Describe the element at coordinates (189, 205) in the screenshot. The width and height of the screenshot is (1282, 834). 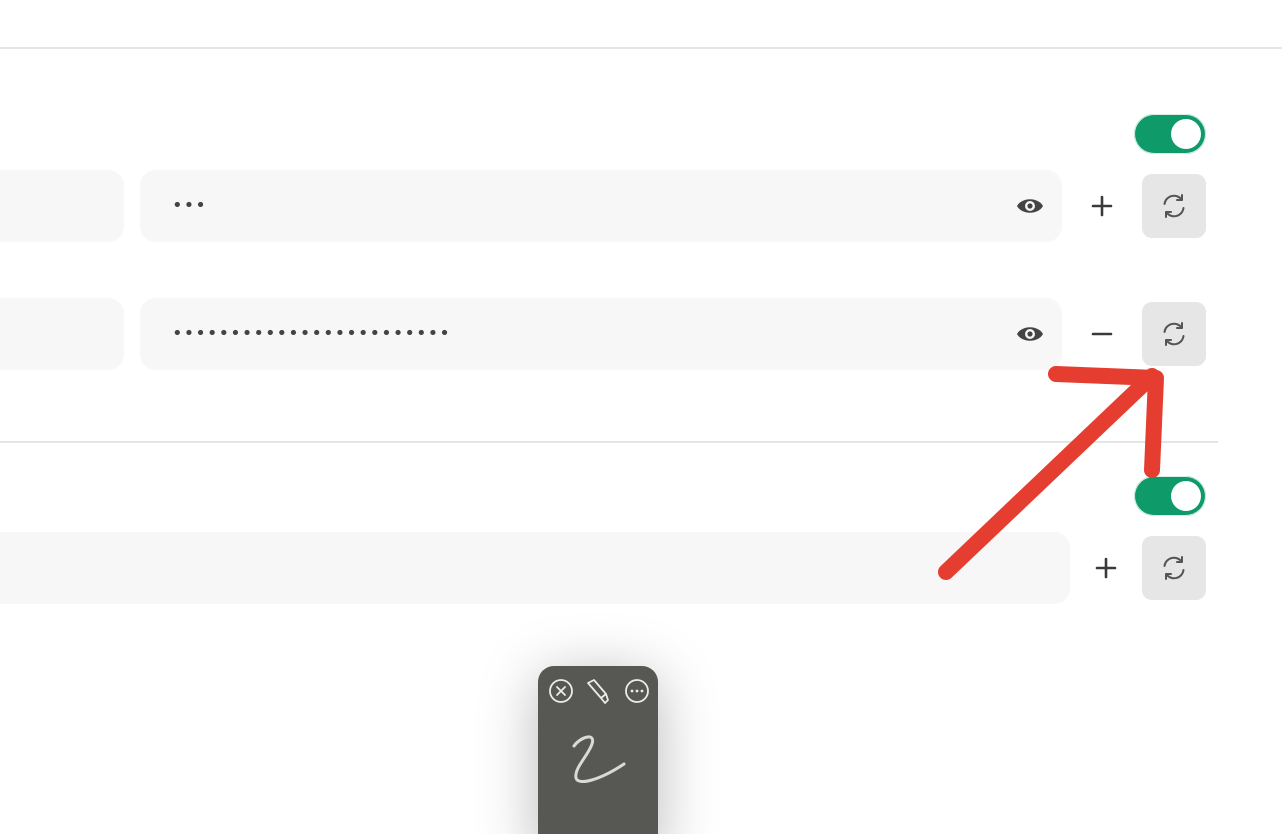
I see `secret-value-masked: •••` at that location.